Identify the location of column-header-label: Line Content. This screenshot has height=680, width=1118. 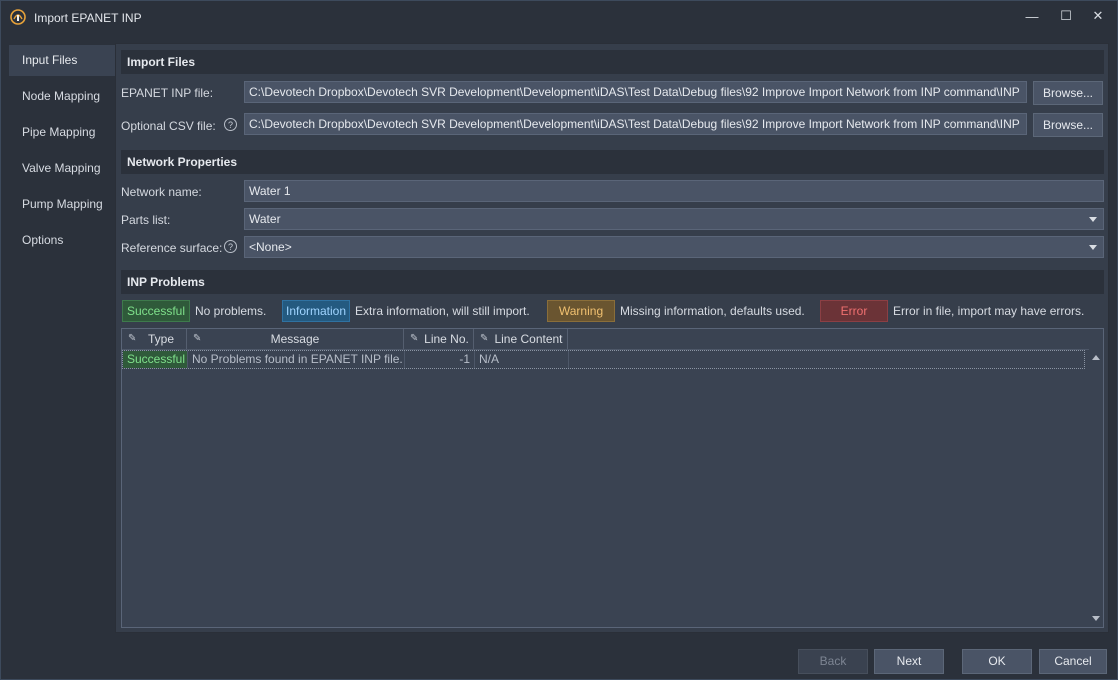
(528, 339).